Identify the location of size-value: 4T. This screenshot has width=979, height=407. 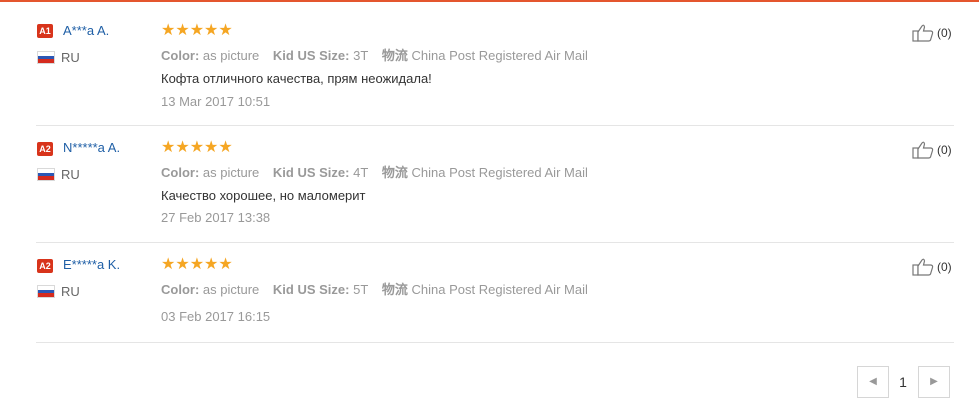
(361, 172).